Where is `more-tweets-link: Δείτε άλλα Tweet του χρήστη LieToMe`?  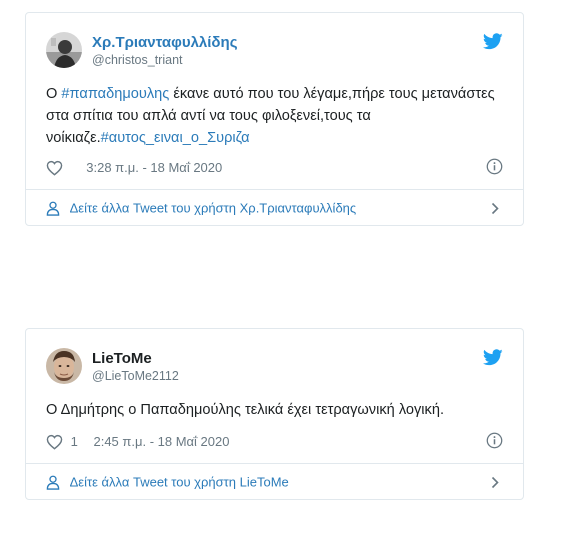 more-tweets-link: Δείτε άλλα Tweet του χρήστη LieToMe is located at coordinates (274, 482).